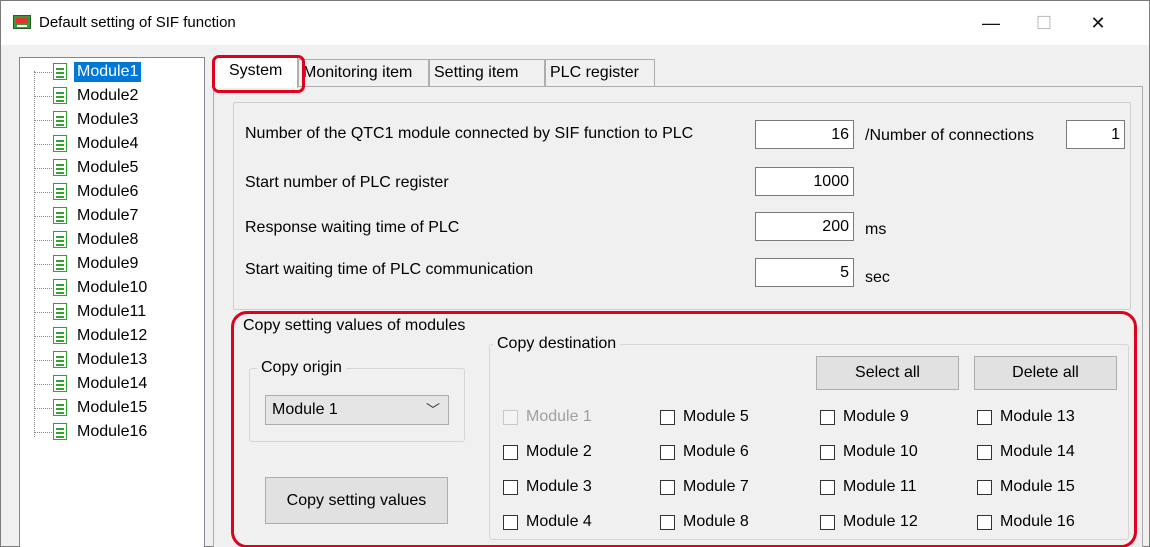 The height and width of the screenshot is (547, 1150). I want to click on tree-item-module9: Module9, so click(112, 264).